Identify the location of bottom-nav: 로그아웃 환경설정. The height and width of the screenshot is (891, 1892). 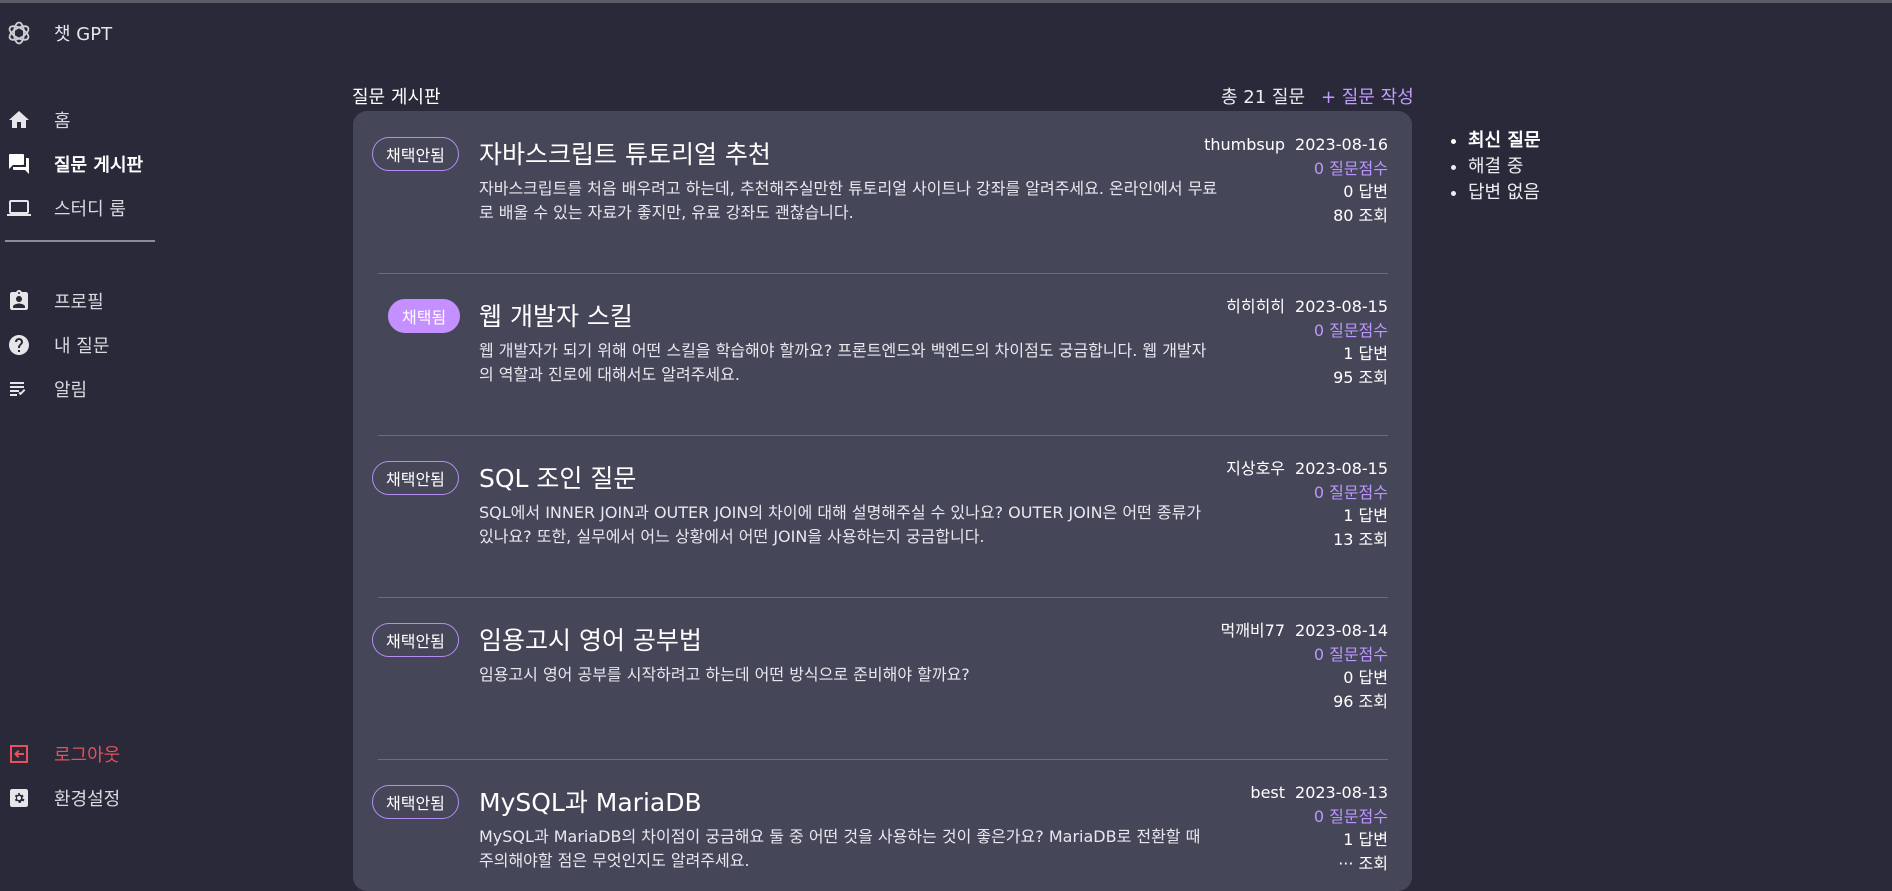
(80, 776).